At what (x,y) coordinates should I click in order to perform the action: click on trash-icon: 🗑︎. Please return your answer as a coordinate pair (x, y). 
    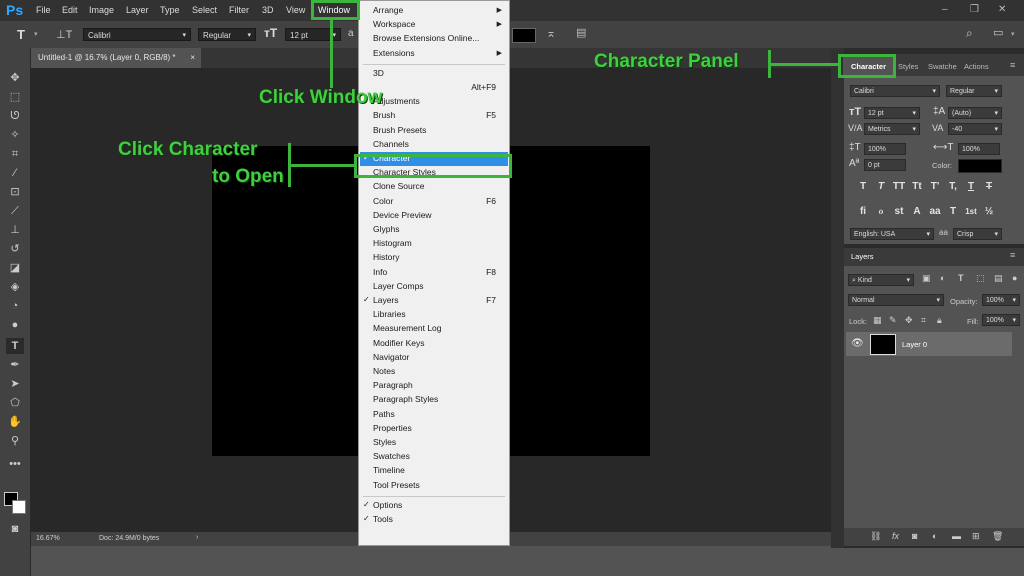
    Looking at the image, I should click on (997, 536).